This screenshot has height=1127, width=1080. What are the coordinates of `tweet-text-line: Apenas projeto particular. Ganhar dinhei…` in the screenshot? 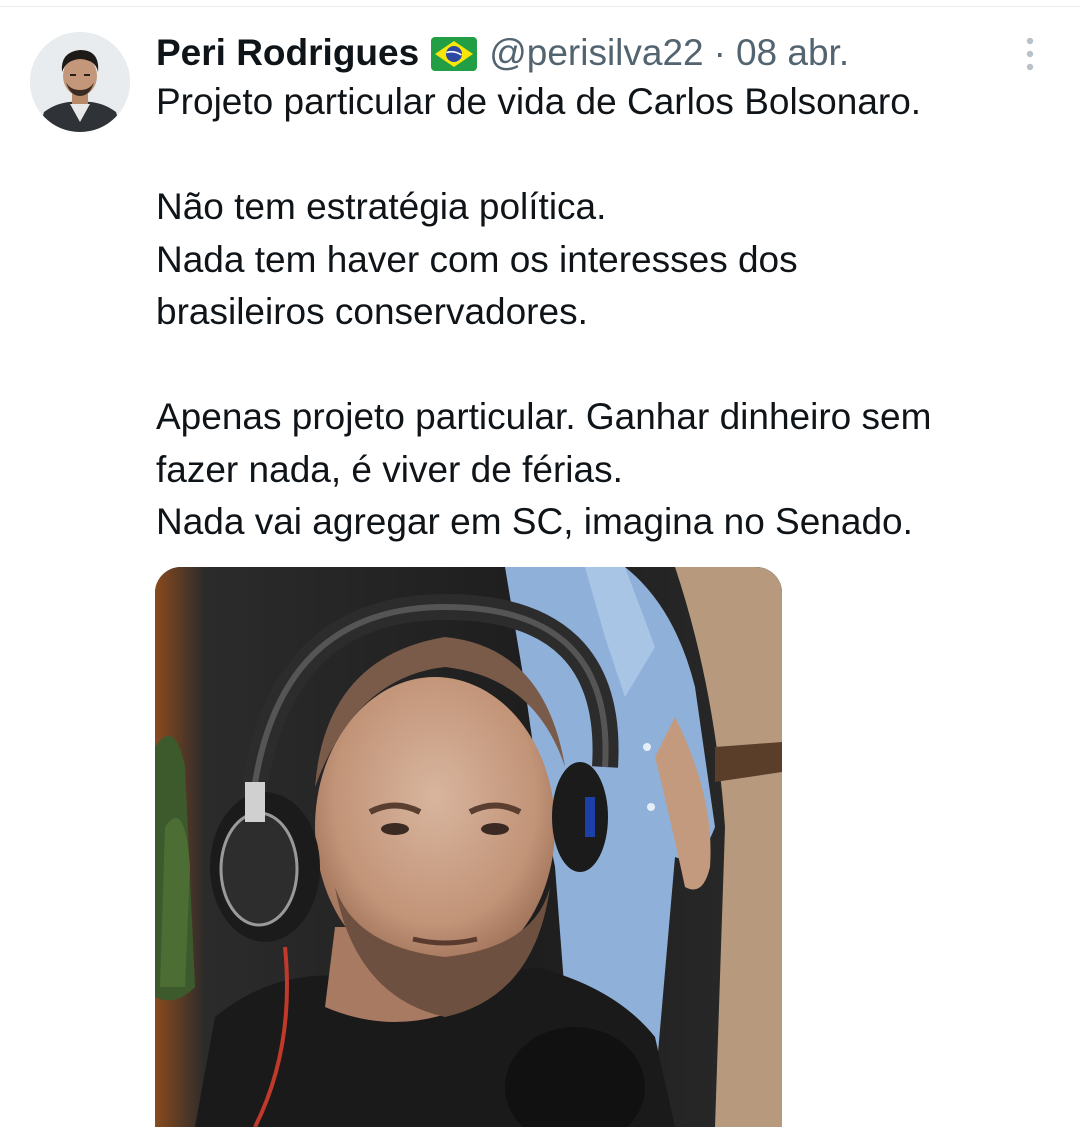 It's located at (544, 416).